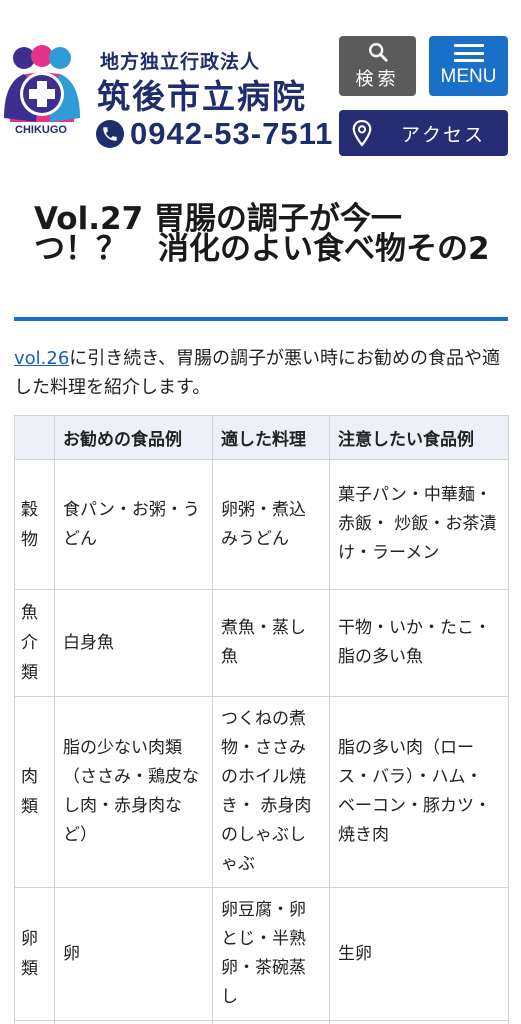  What do you see at coordinates (443, 134) in the screenshot?
I see `access-label: アクセス` at bounding box center [443, 134].